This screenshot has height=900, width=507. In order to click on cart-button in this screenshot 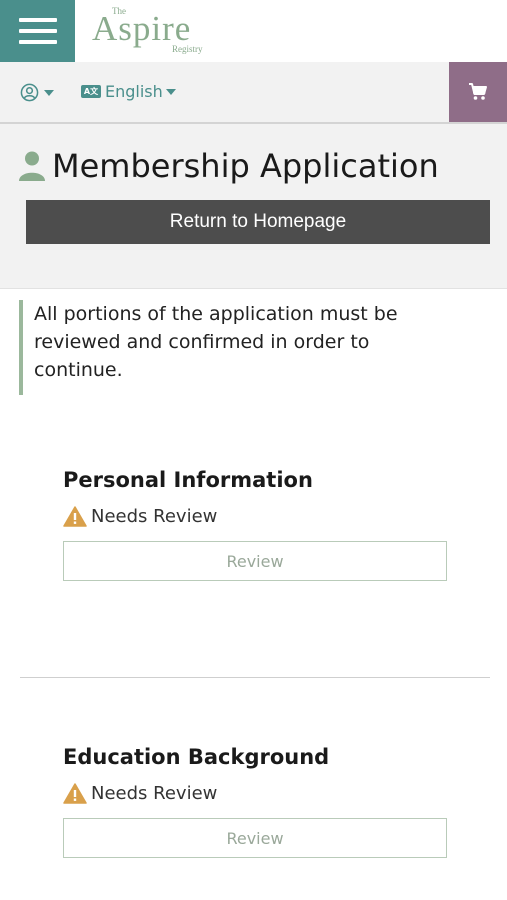, I will do `click(478, 92)`.